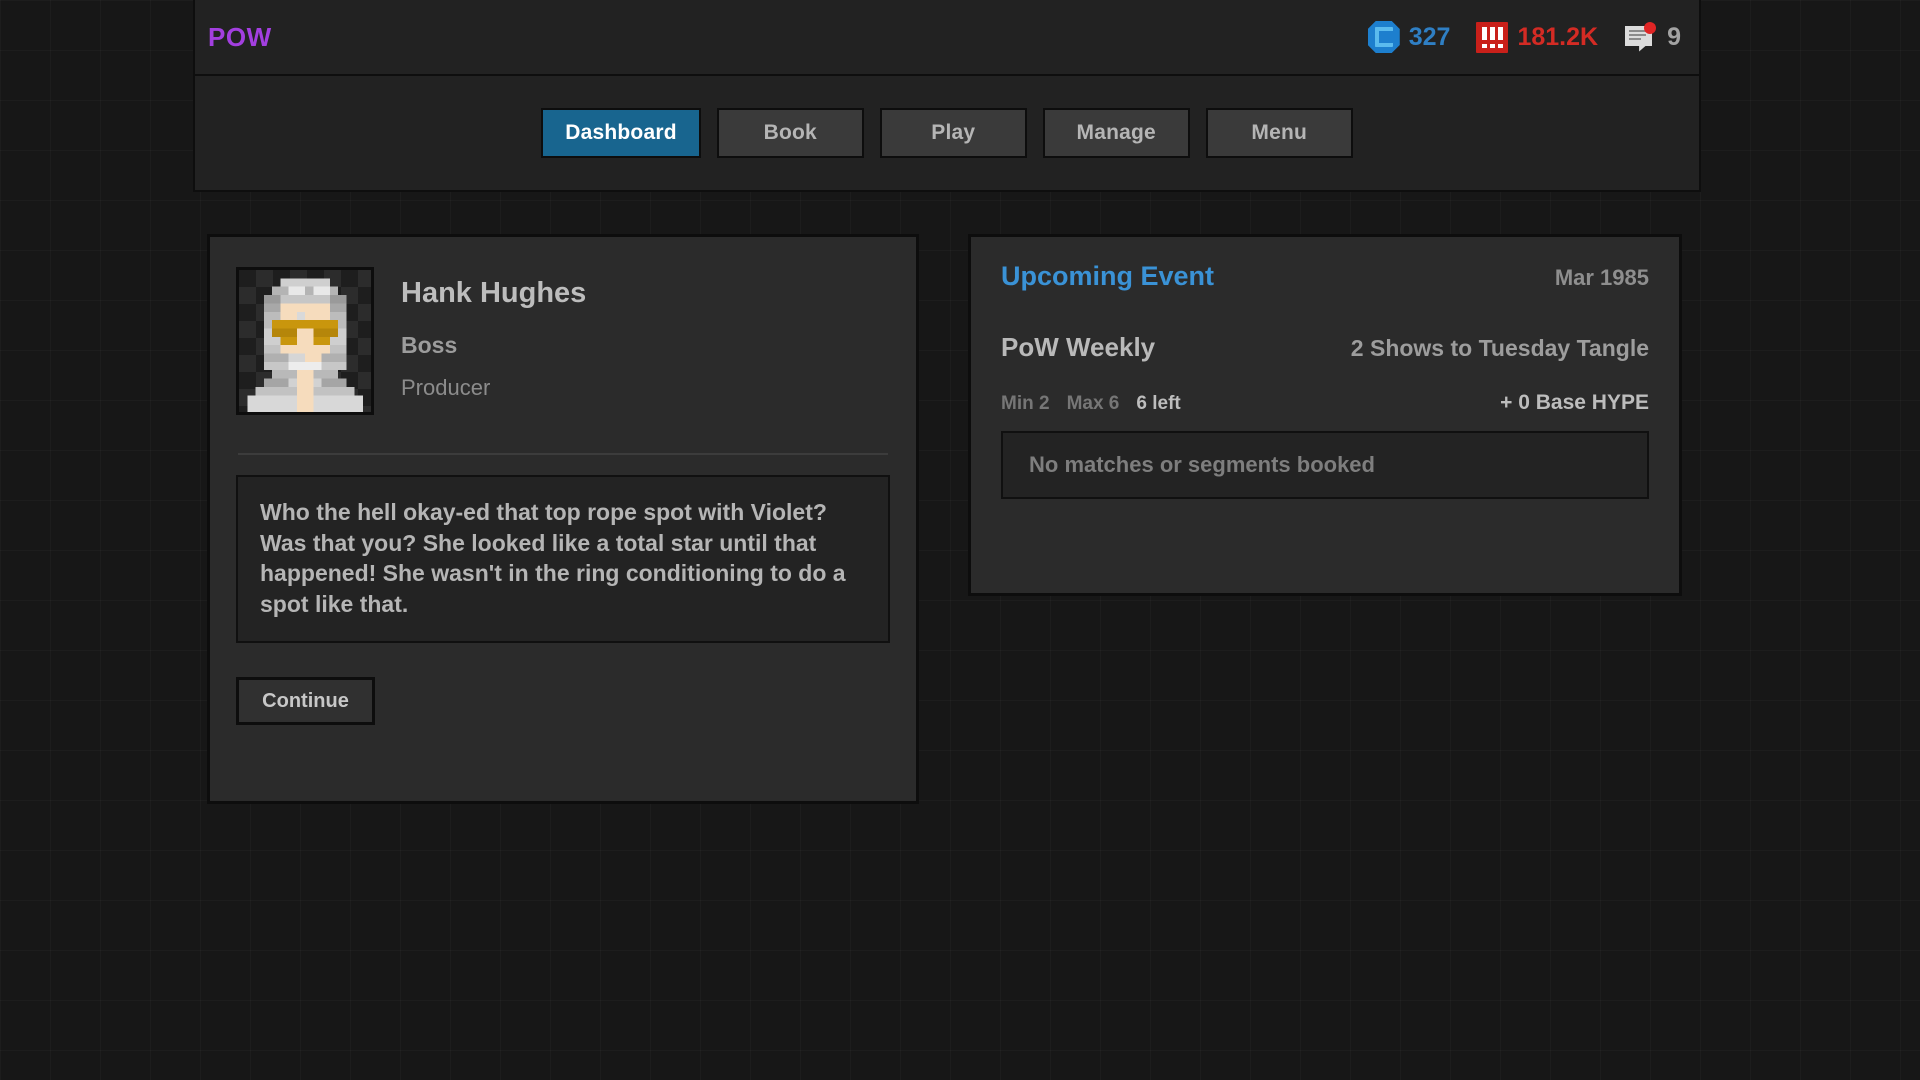  What do you see at coordinates (1108, 276) in the screenshot?
I see `upcoming-event-title: Upcoming Event` at bounding box center [1108, 276].